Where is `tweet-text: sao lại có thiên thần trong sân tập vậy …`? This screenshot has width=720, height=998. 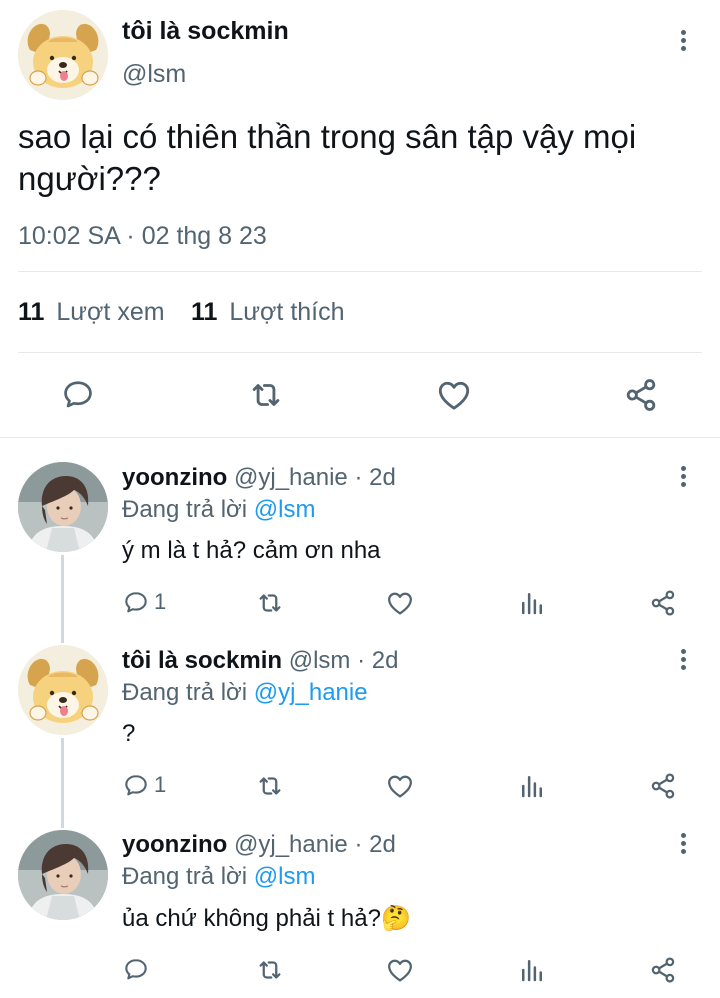 tweet-text: sao lại có thiên thần trong sân tập vậy … is located at coordinates (327, 157).